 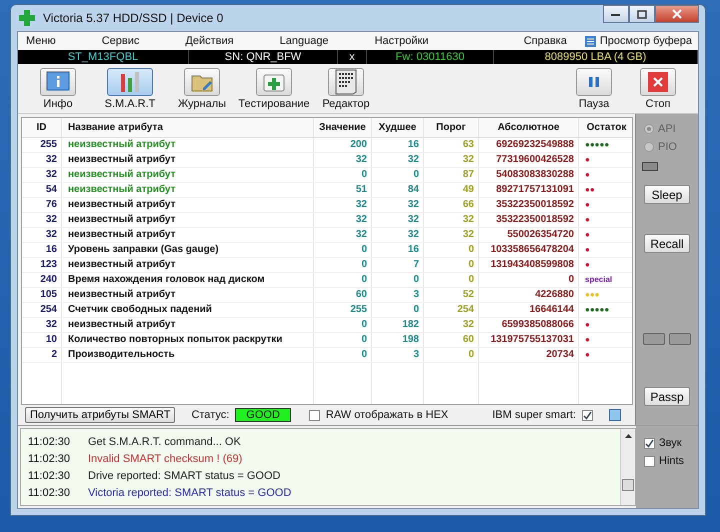 What do you see at coordinates (667, 129) in the screenshot?
I see `radio-label: API` at bounding box center [667, 129].